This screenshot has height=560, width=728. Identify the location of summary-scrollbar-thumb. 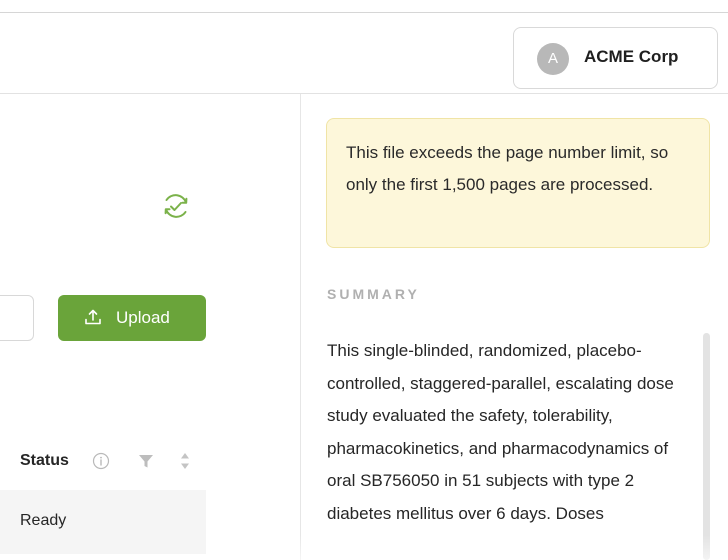
(706, 446).